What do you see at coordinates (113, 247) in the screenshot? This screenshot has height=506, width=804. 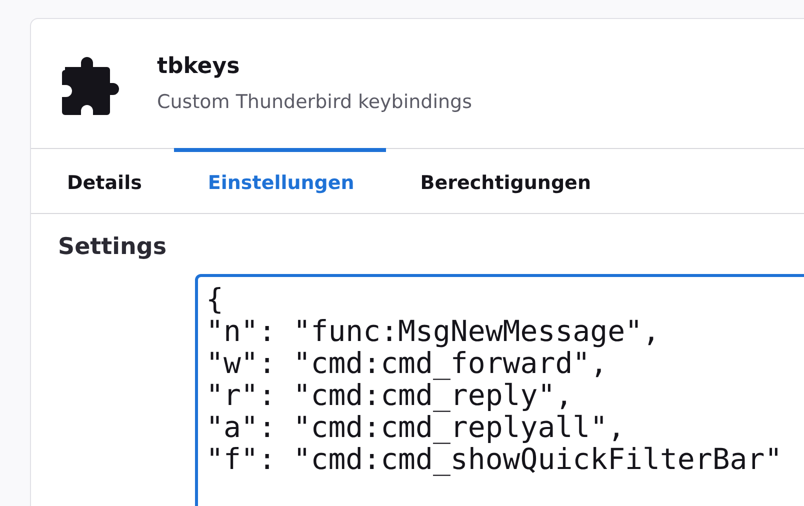 I see `section-heading: Settings` at bounding box center [113, 247].